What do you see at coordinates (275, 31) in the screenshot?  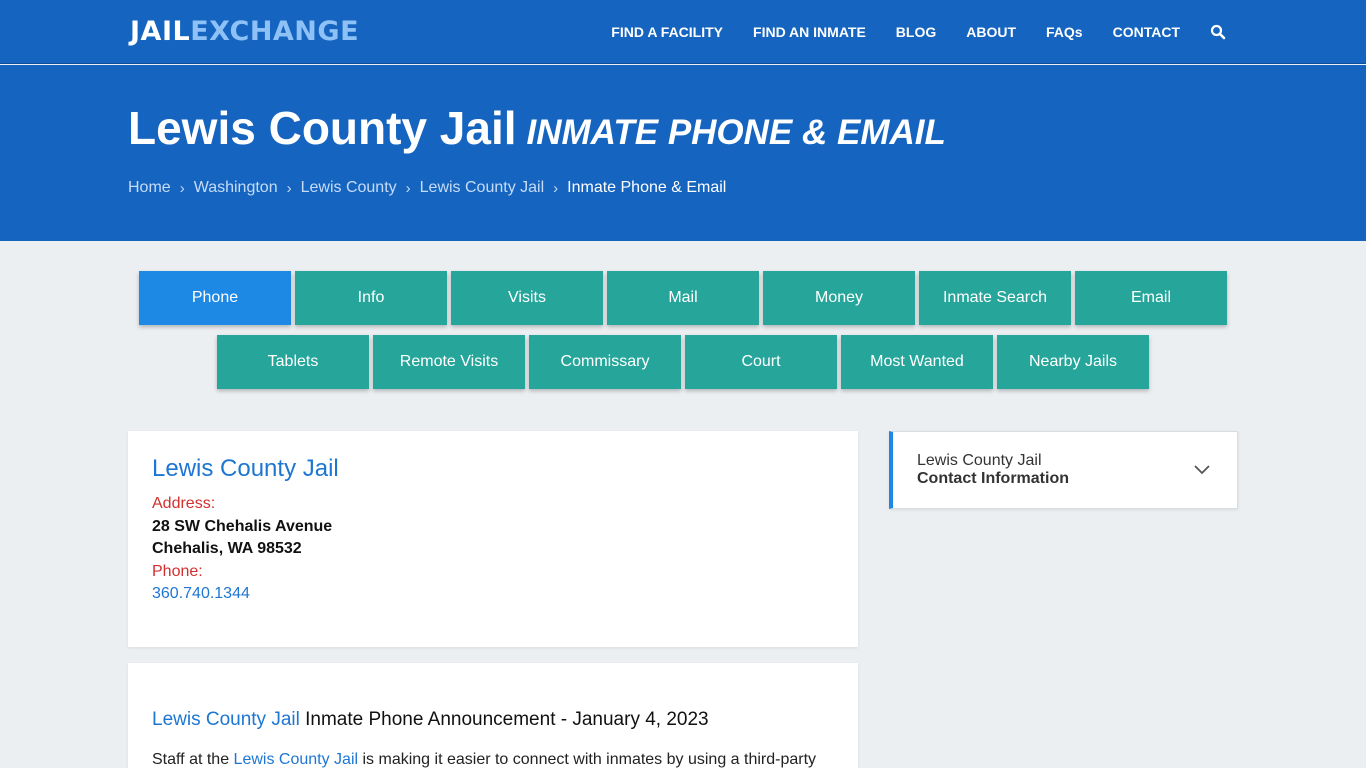 I see `logo-part-exchange: EXCHANGE` at bounding box center [275, 31].